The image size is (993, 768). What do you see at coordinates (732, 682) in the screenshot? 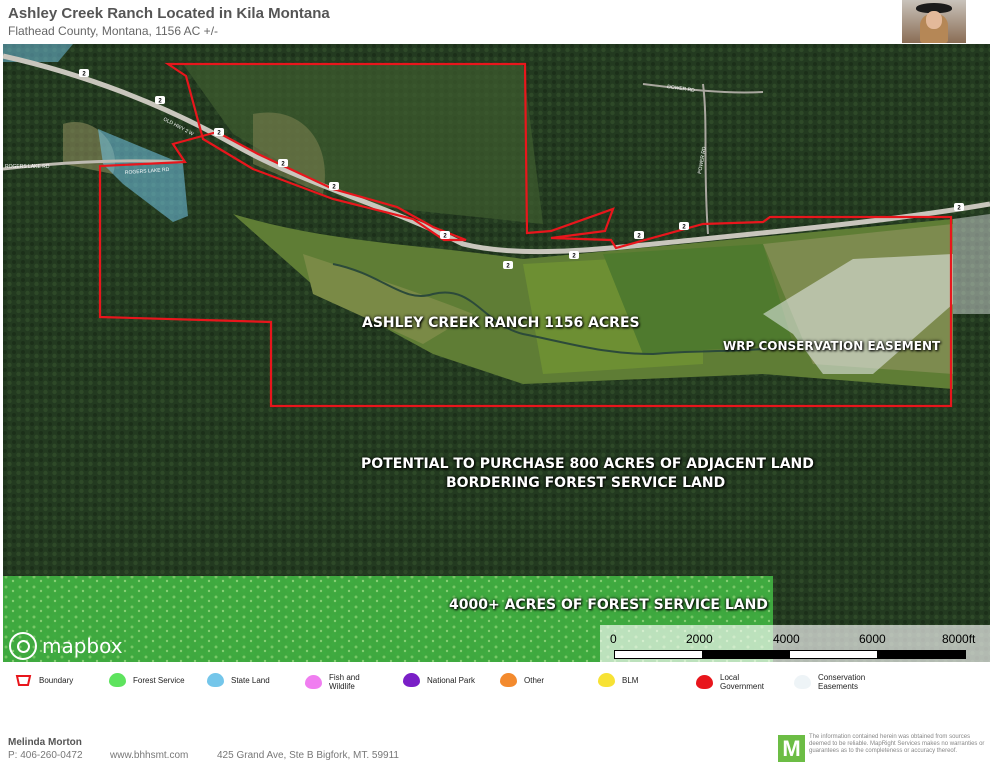
I see `legend-local-government: Local Government` at bounding box center [732, 682].